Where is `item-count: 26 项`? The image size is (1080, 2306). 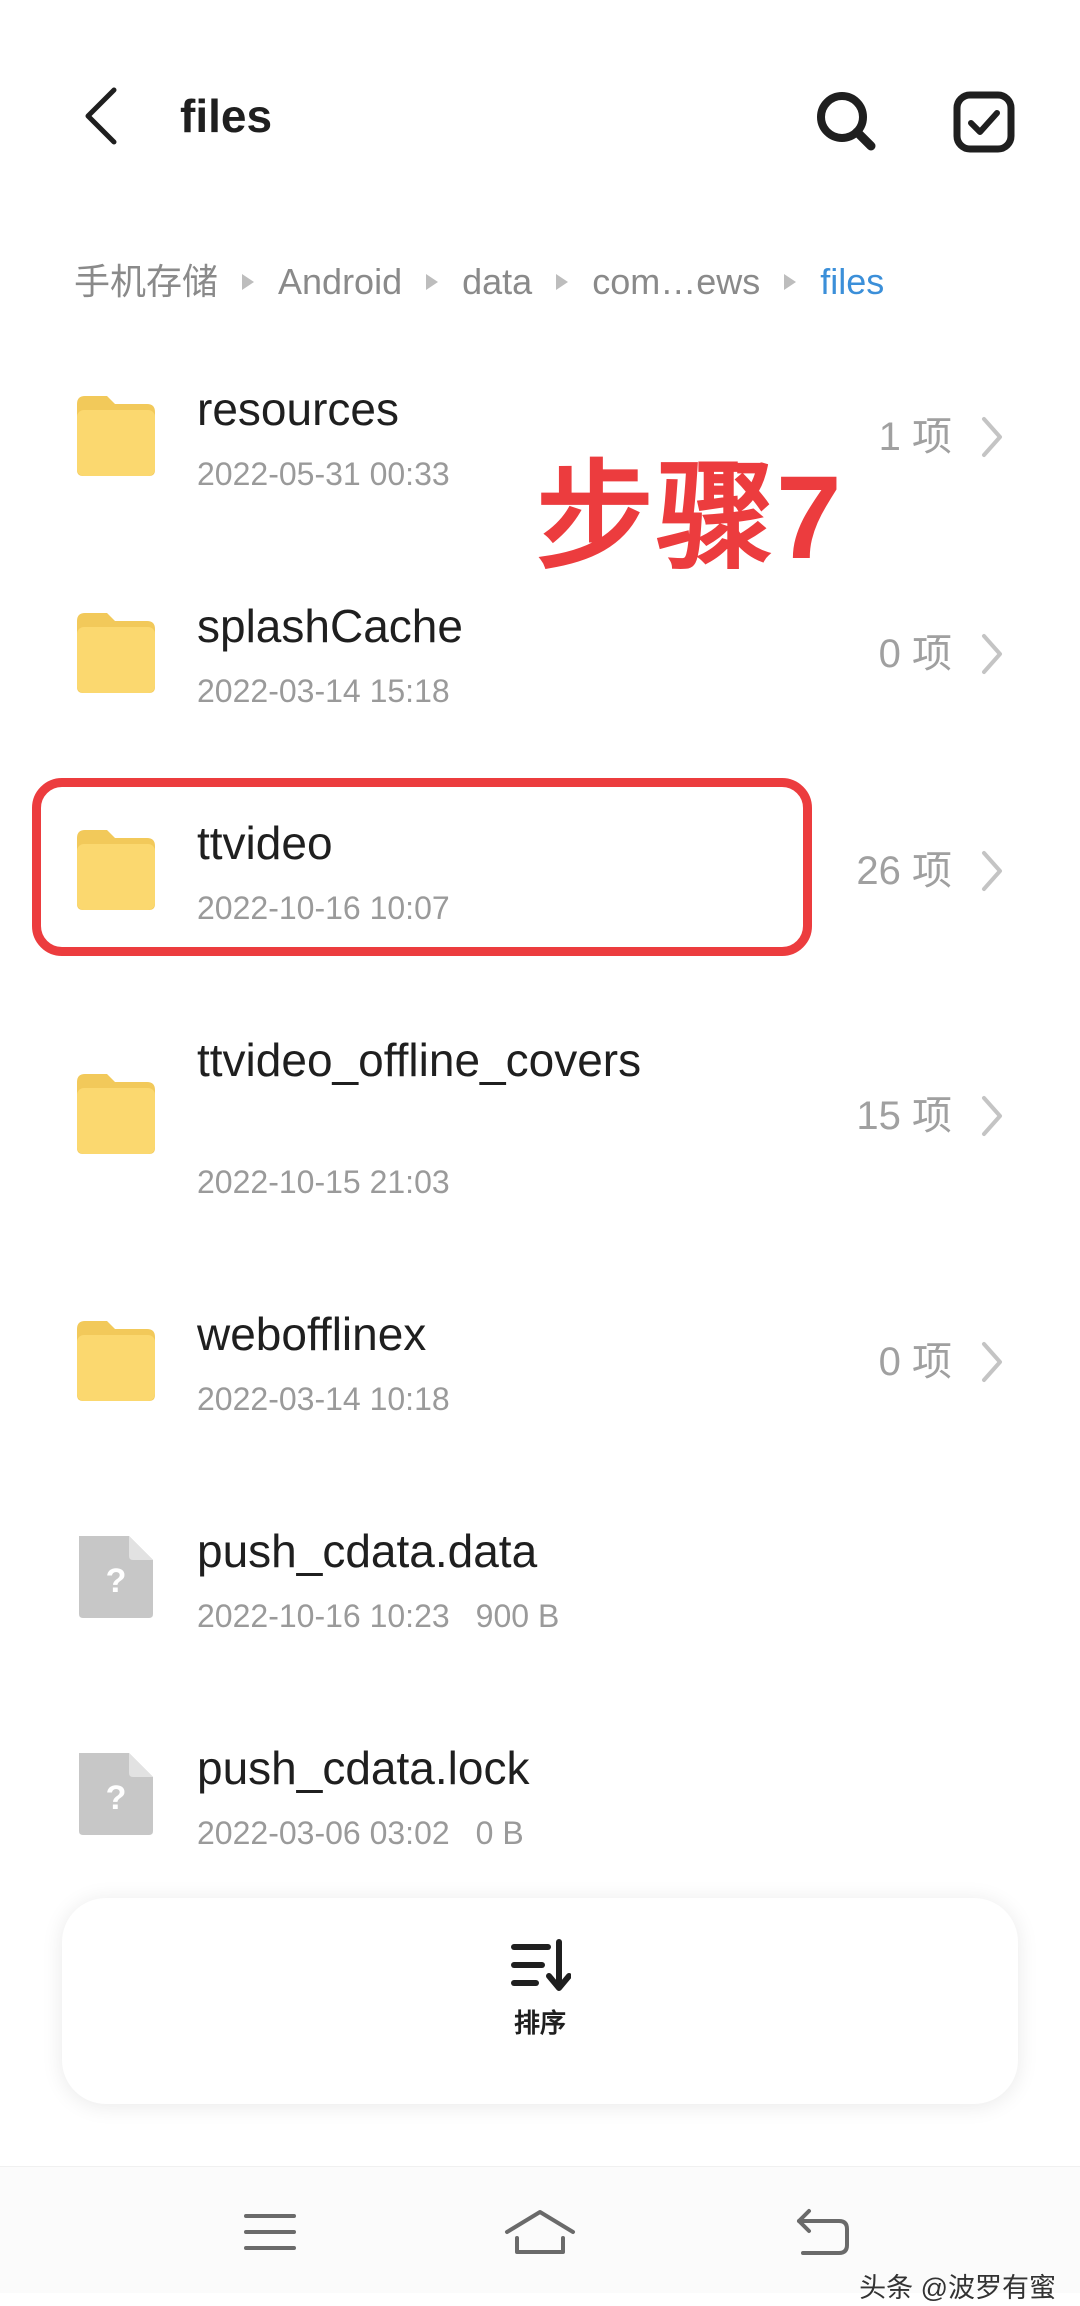
item-count: 26 项 is located at coordinates (904, 871).